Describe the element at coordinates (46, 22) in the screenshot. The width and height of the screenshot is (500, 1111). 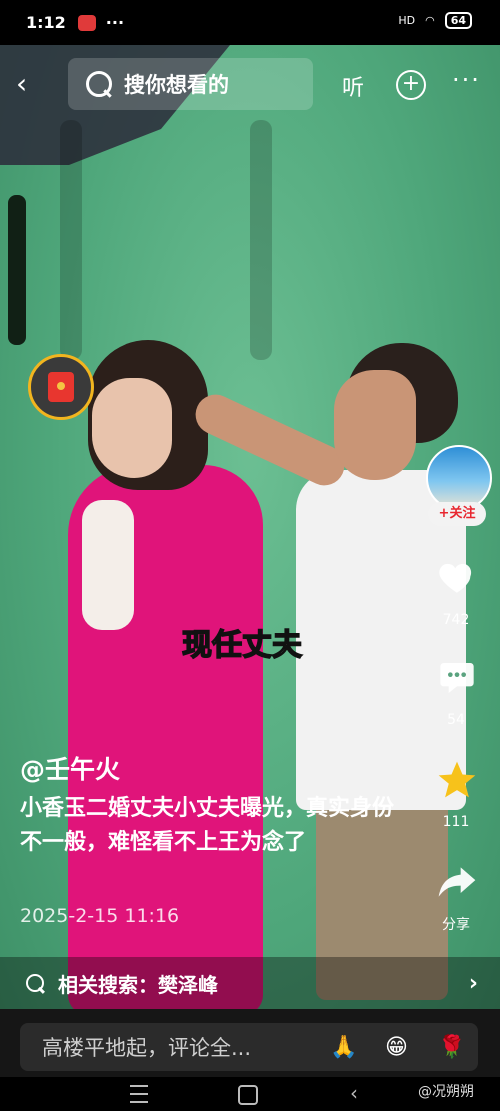
I see `status-time: 1:12` at that location.